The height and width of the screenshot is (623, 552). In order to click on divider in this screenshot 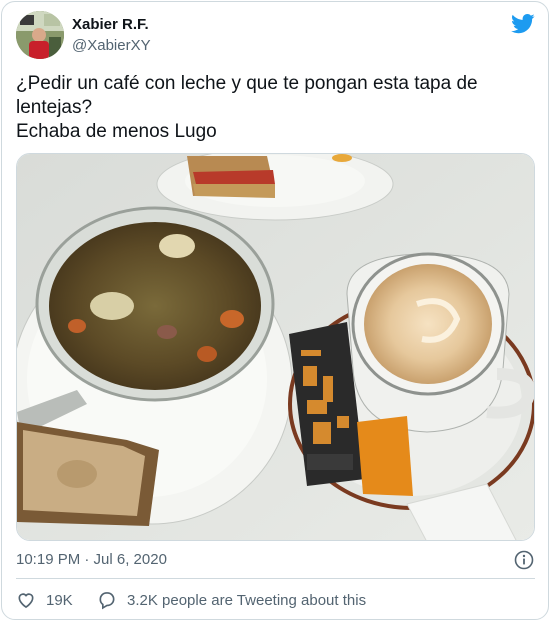, I will do `click(275, 578)`.